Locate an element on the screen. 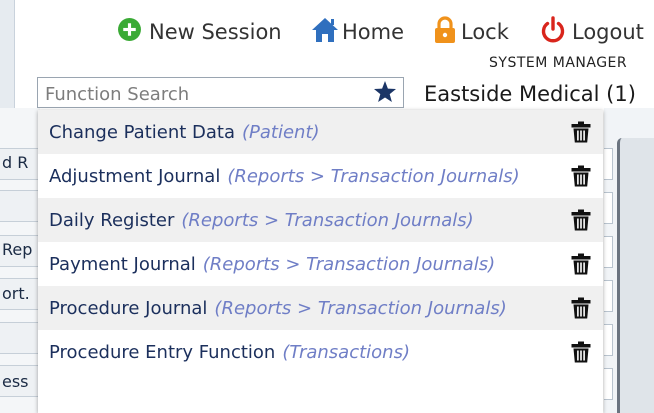 This screenshot has width=654, height=413. home-label: Home is located at coordinates (373, 32).